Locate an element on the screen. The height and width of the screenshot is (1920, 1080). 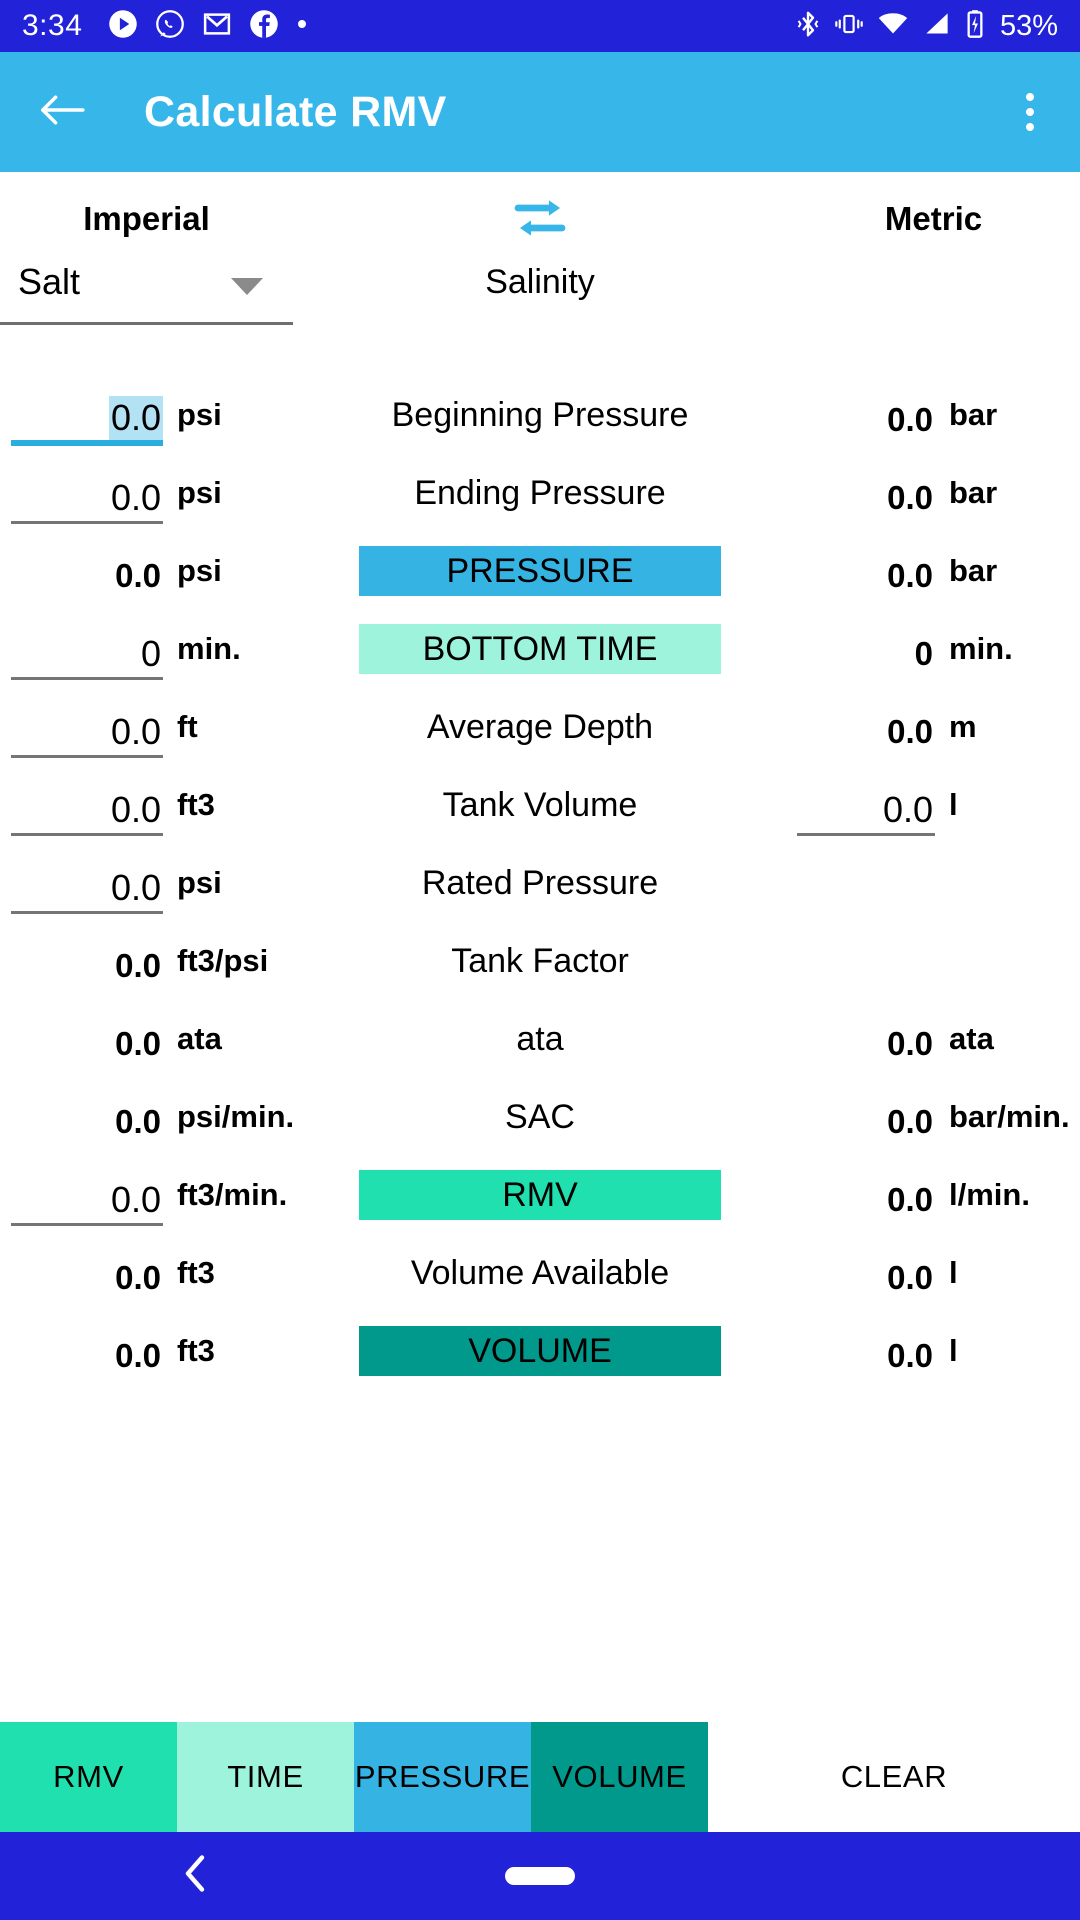
metric-value-rated-pressure is located at coordinates (861, 883).